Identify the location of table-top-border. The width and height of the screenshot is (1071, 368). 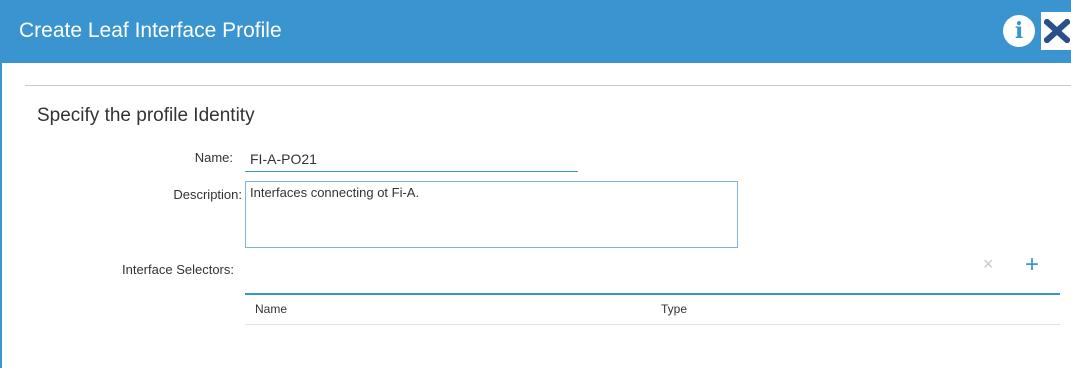
(652, 294).